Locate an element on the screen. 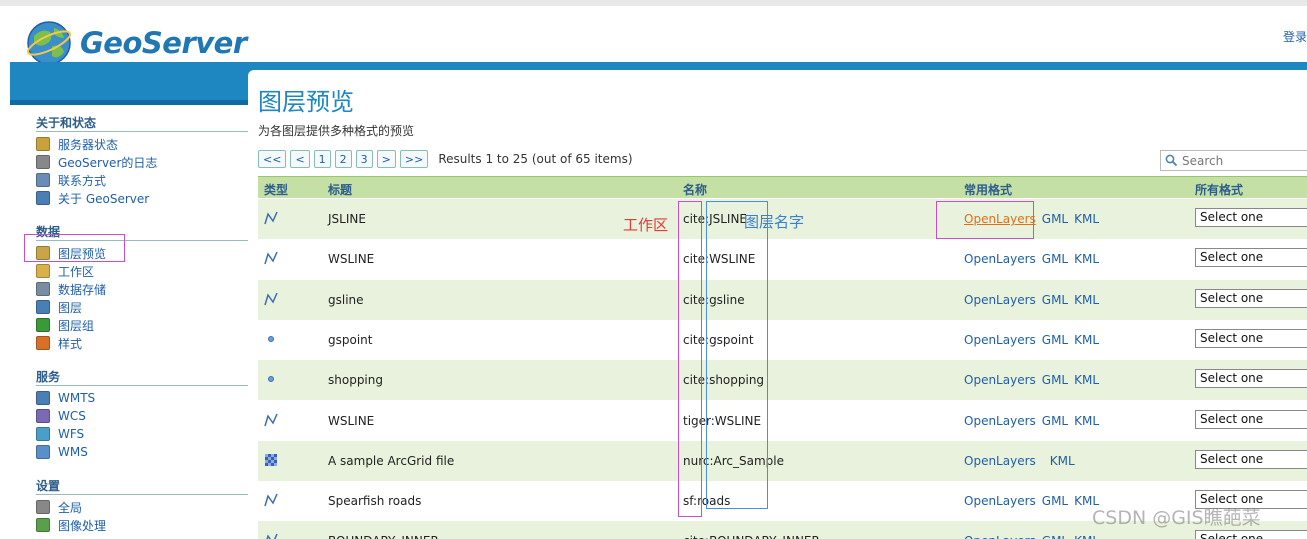 Image resolution: width=1307 pixels, height=539 pixels. pager-results-info: Results 1 to 25 (out of 65 items) is located at coordinates (535, 159).